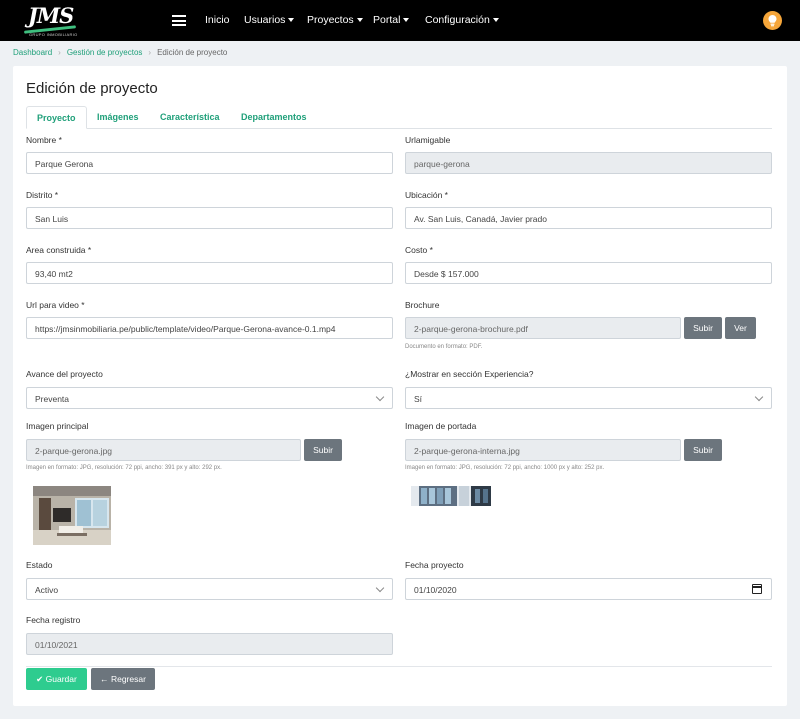 The image size is (800, 719). Describe the element at coordinates (51, 15) in the screenshot. I see `brand-mark: JMS` at that location.